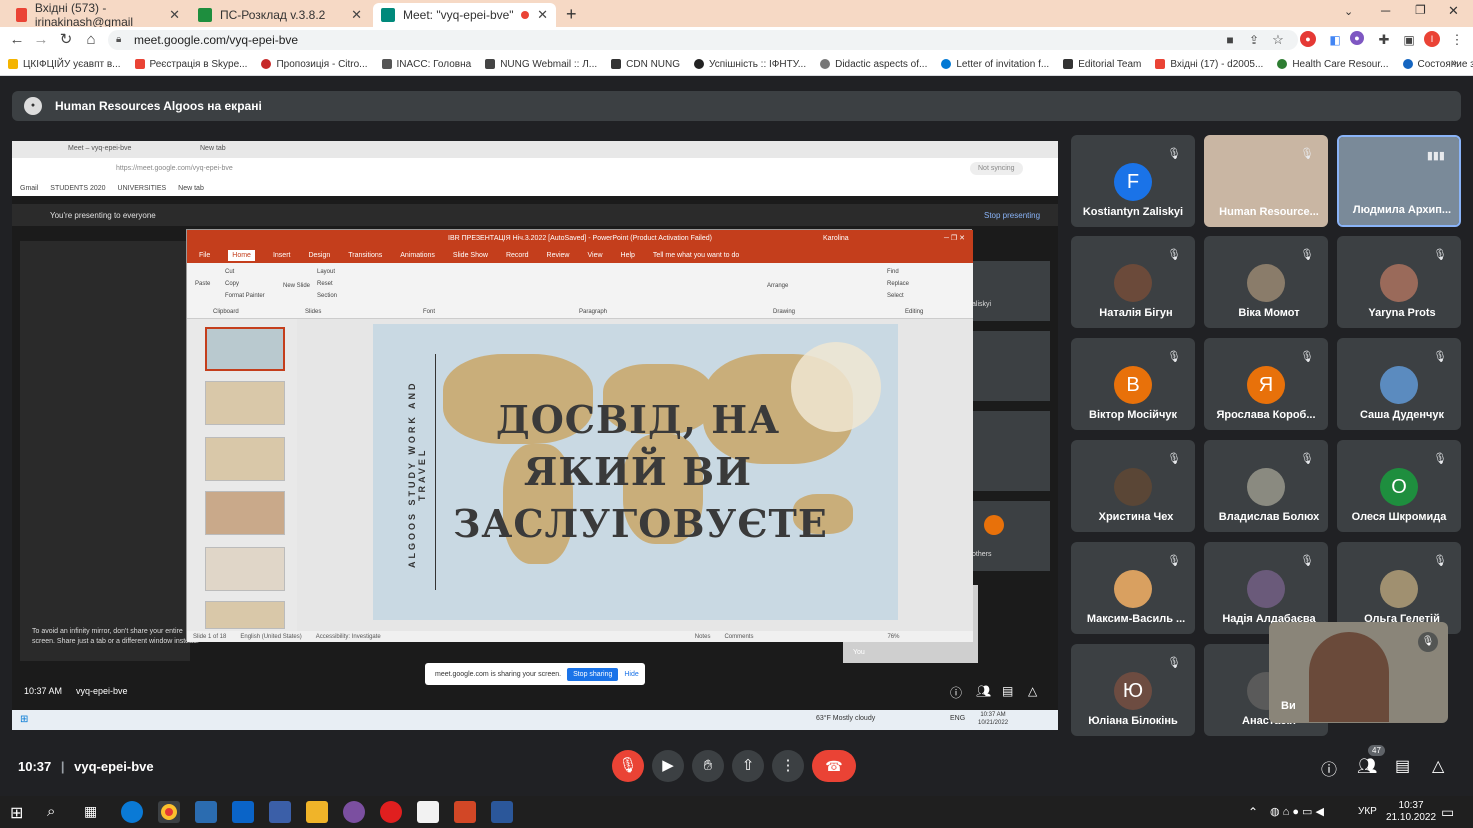 This screenshot has width=1473, height=828. I want to click on participant-tile: О 🎙︎ Олеся Шкромида, so click(1399, 486).